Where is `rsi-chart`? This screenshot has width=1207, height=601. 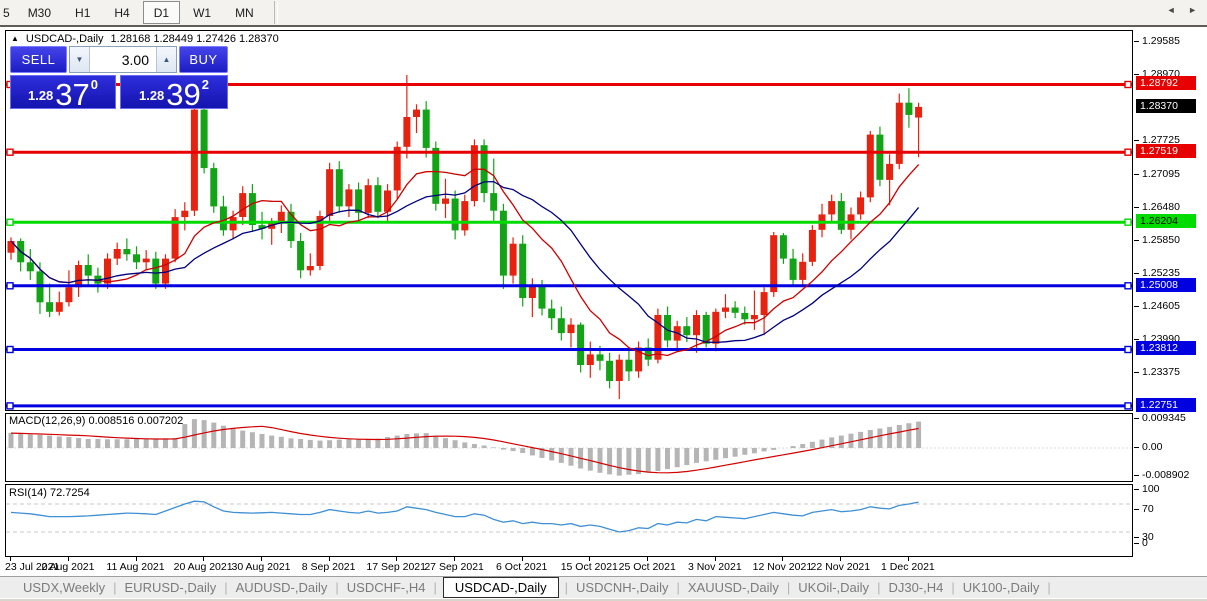 rsi-chart is located at coordinates (569, 520).